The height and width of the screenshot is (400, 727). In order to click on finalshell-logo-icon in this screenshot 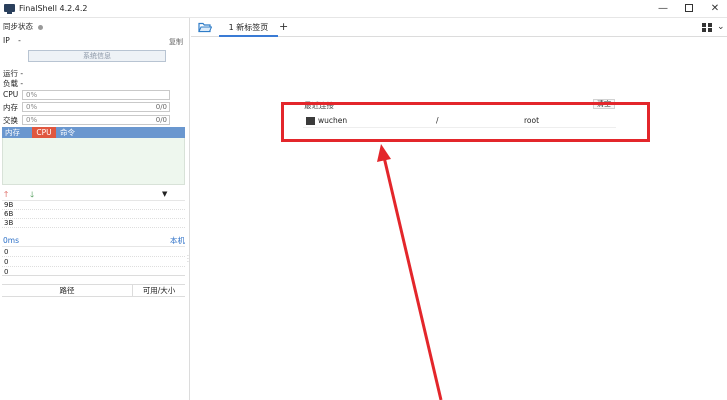, I will do `click(9, 9)`.